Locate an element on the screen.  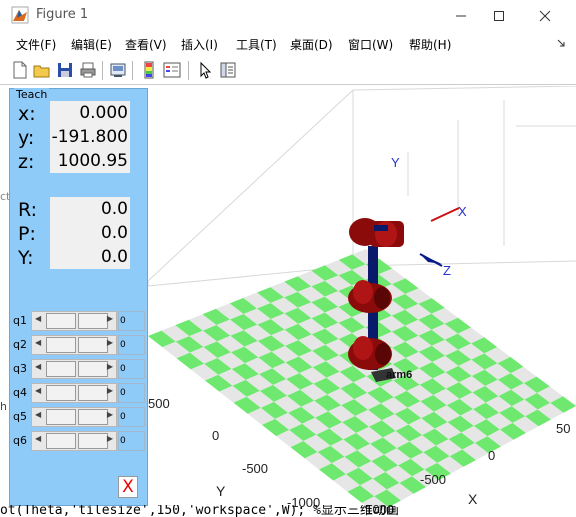
link-plot-icon is located at coordinates (118, 70).